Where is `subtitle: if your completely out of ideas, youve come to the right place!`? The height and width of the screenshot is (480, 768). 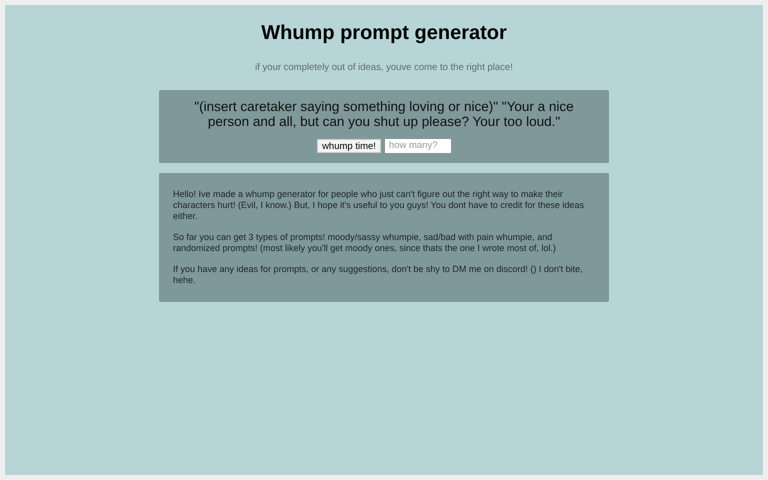
subtitle: if your completely out of ideas, youve come to the right place! is located at coordinates (384, 68).